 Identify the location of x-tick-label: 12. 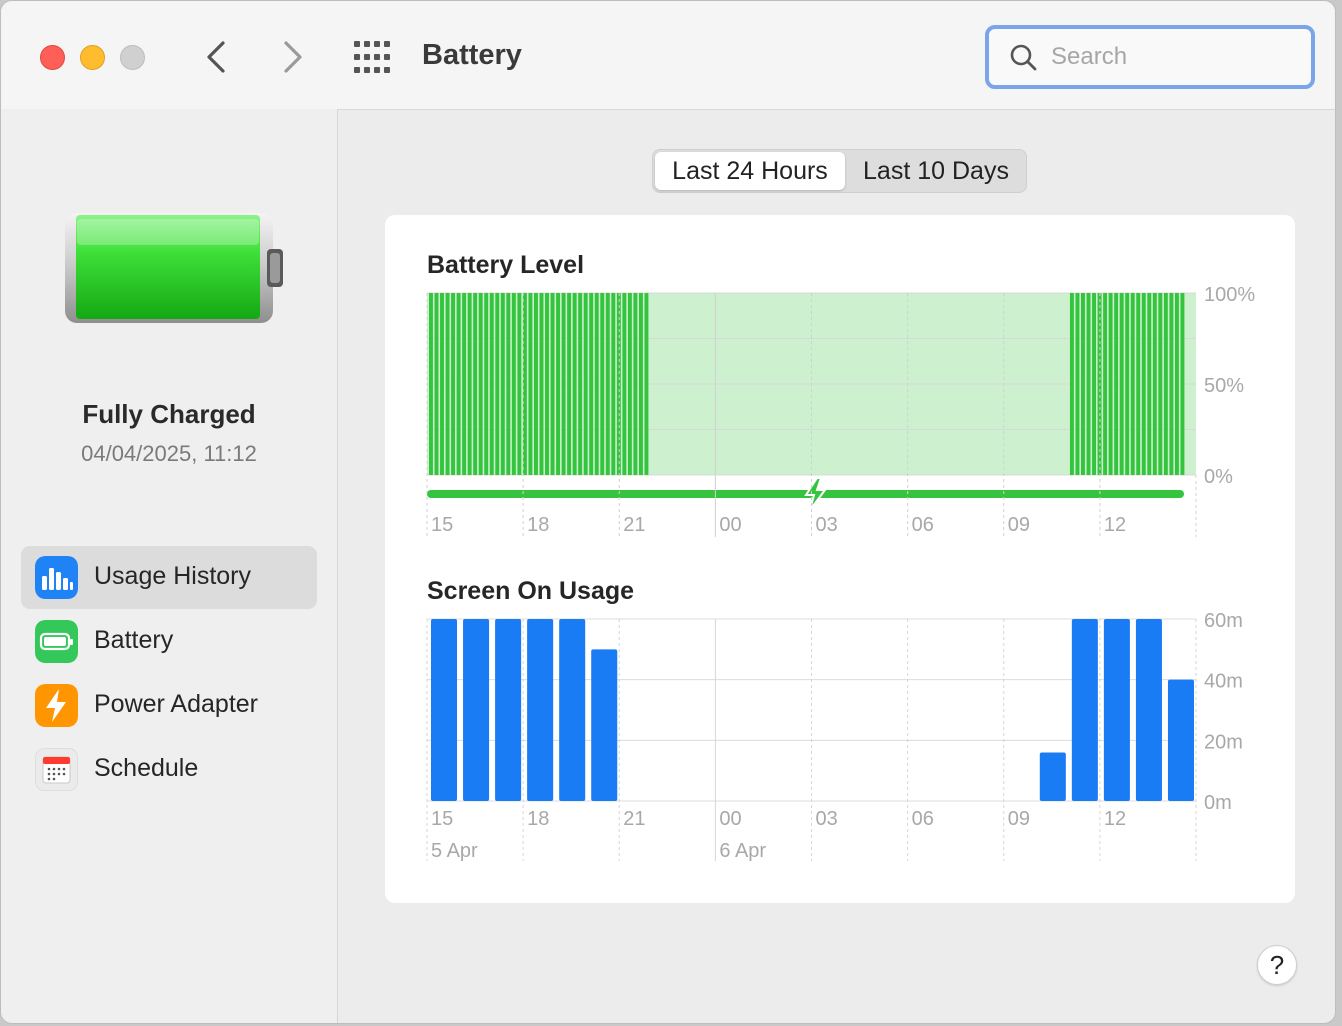
(1115, 525).